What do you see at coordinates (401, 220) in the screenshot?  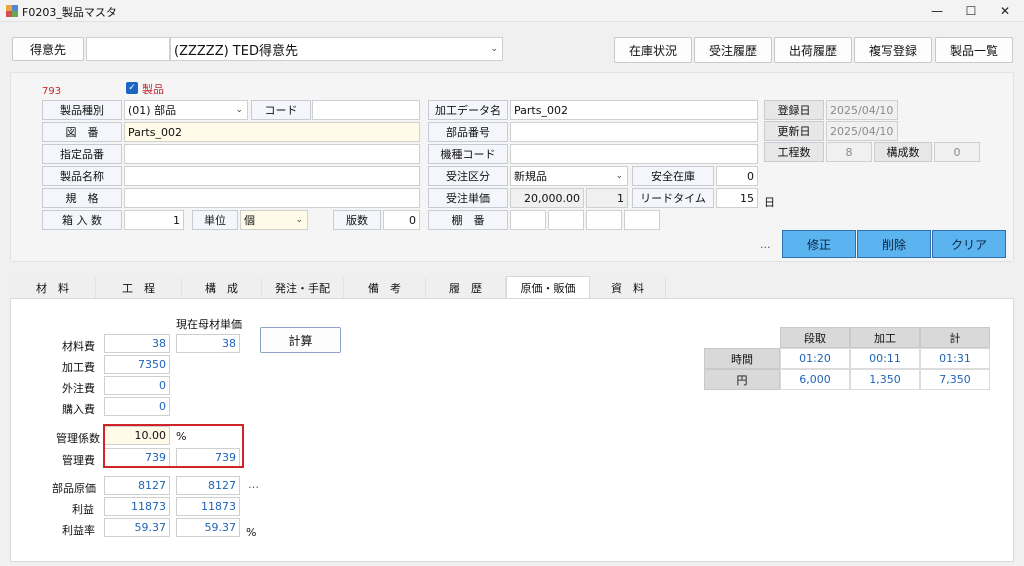 I see `revision-field: 0` at bounding box center [401, 220].